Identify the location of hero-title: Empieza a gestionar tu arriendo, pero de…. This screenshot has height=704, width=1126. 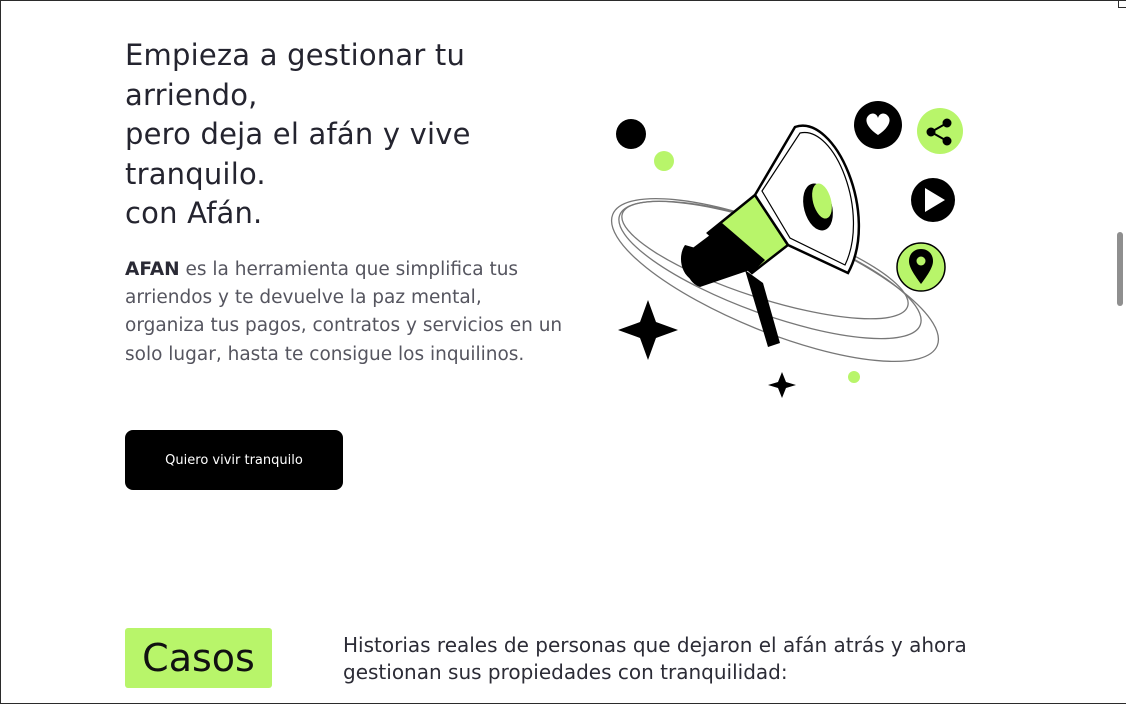
(340, 135).